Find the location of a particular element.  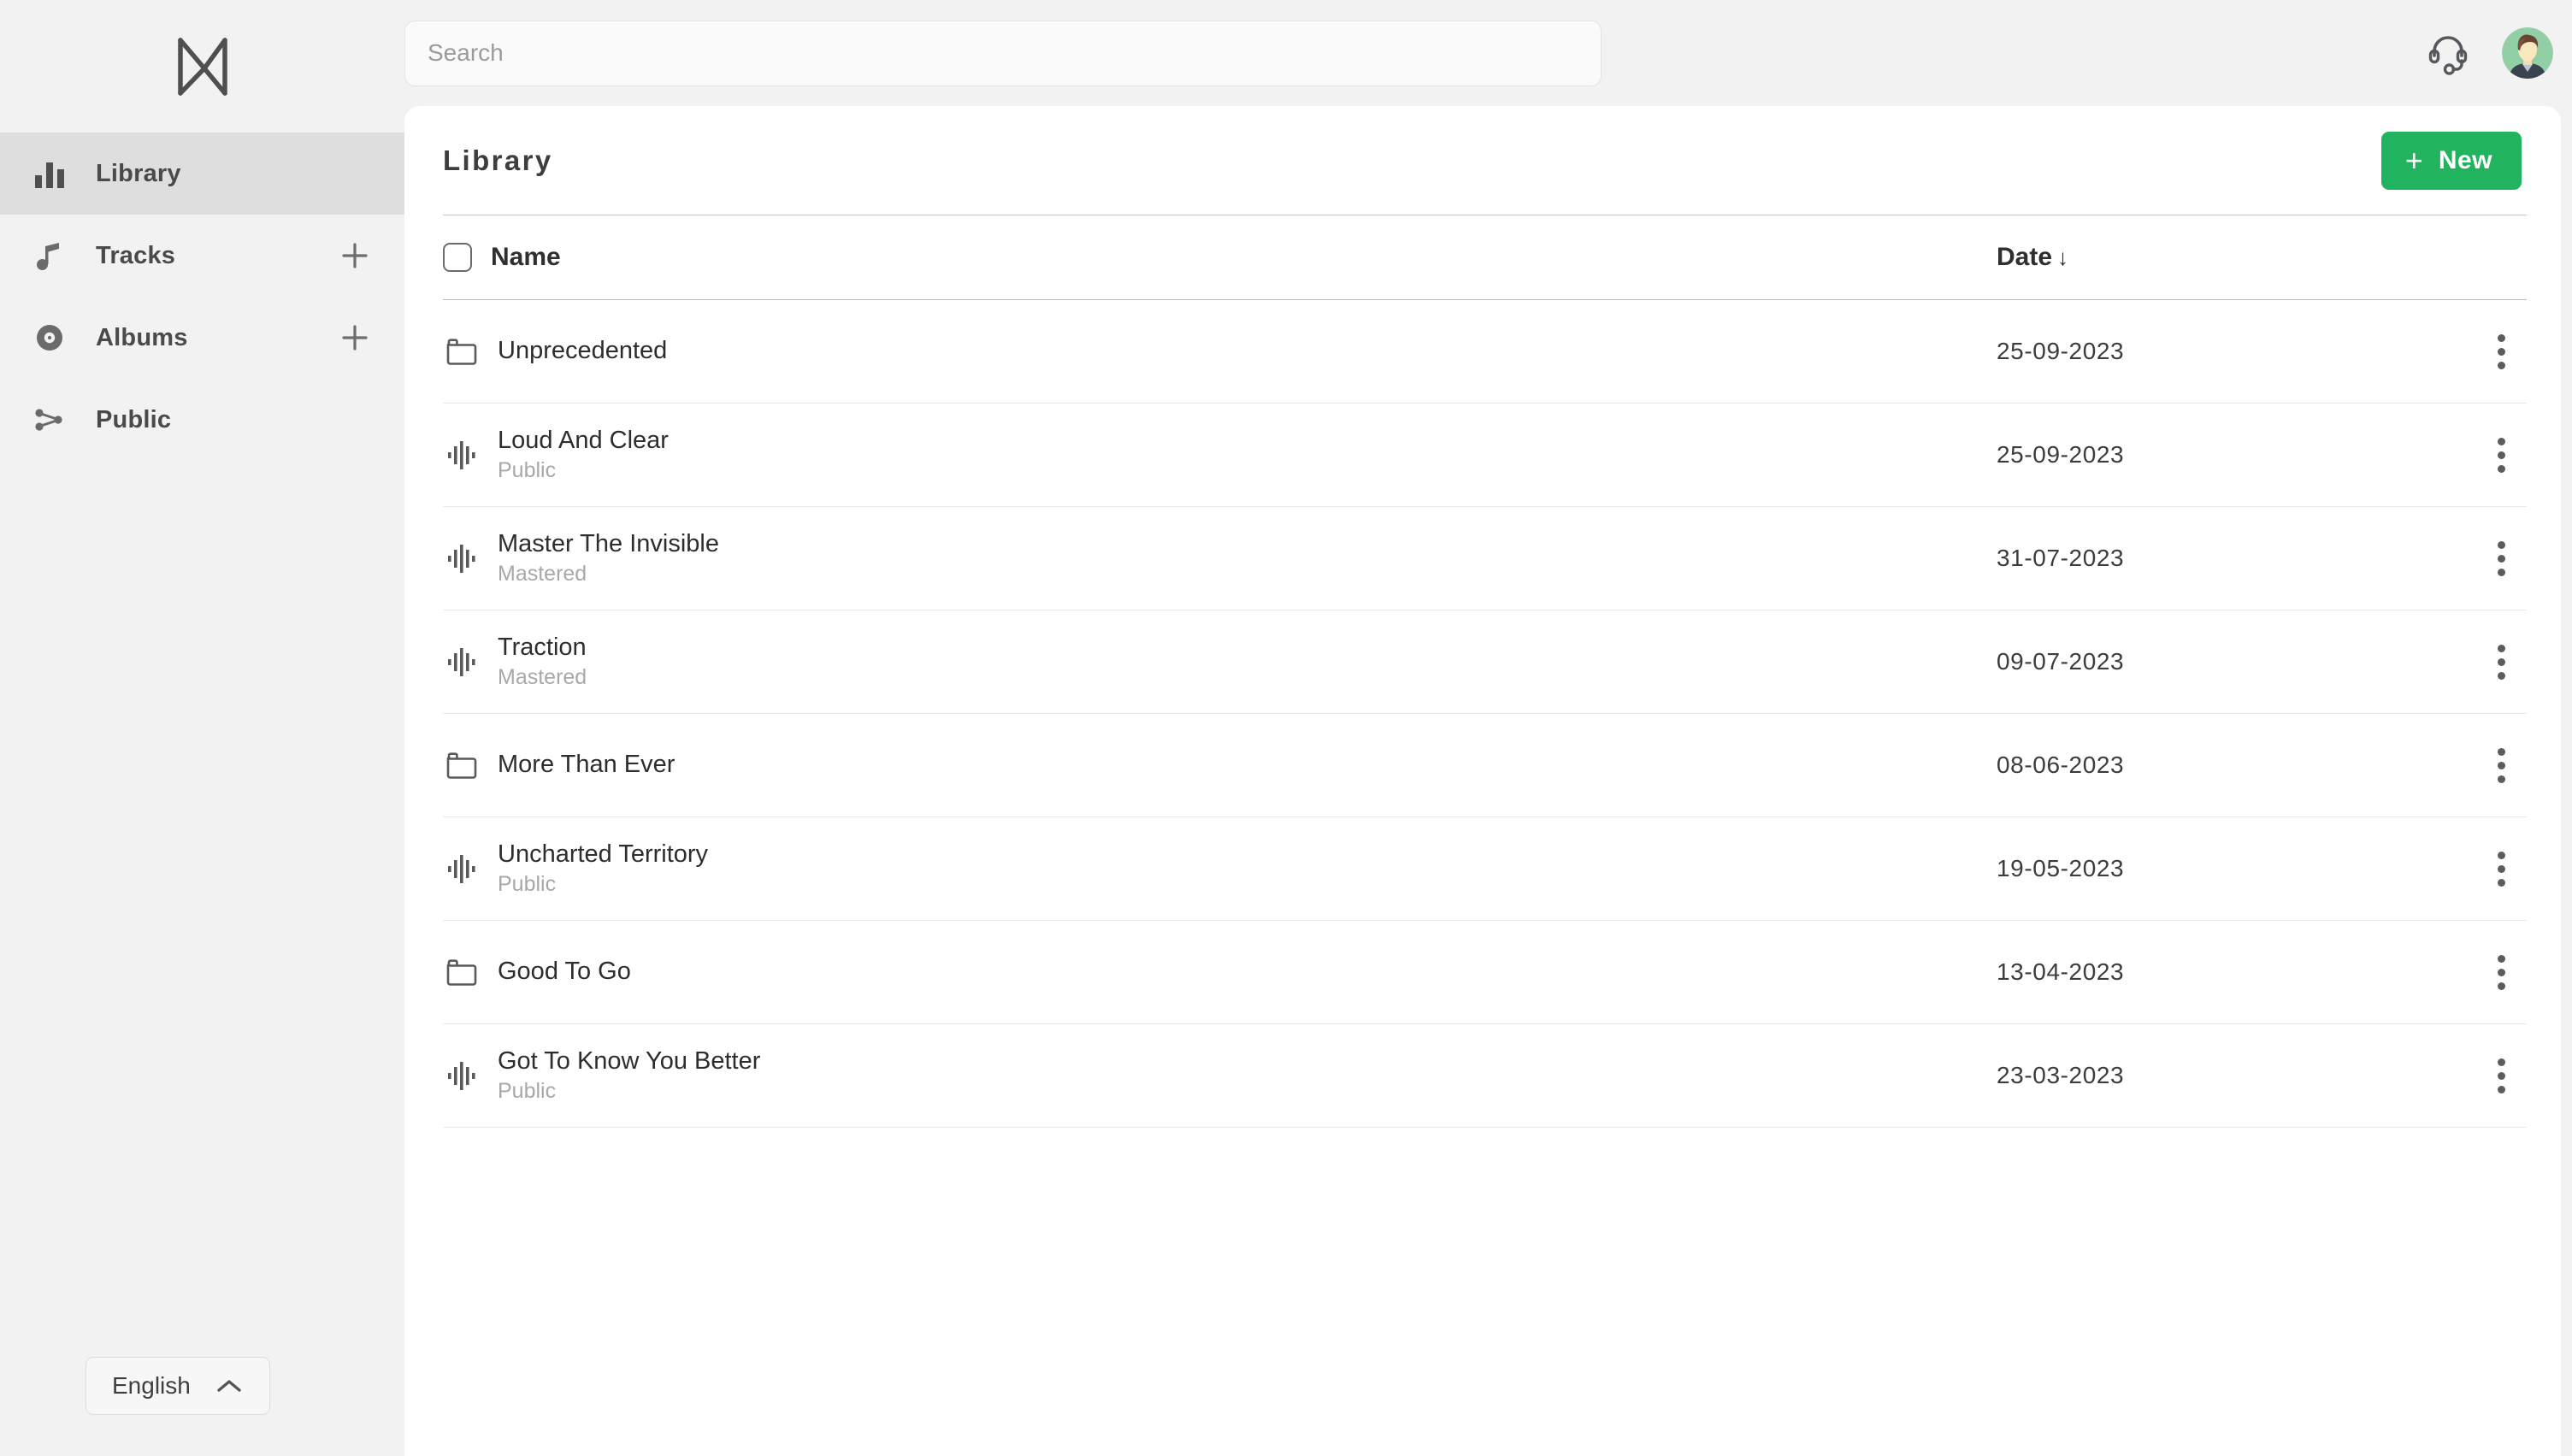

table-row: Traction Mastered 09-07-2023 is located at coordinates (1482, 661).